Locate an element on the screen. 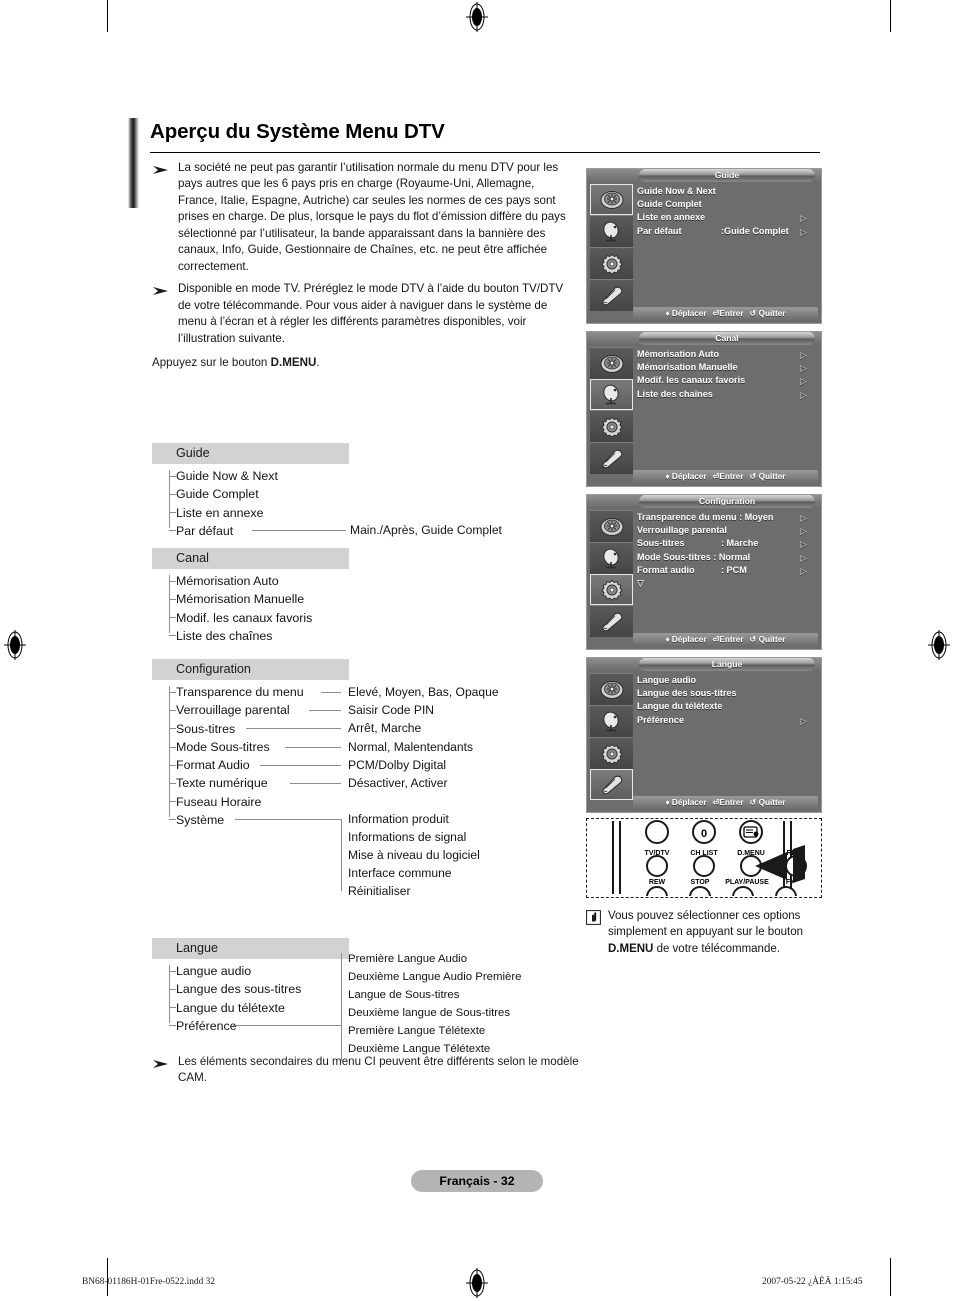  chevron-down-icon: ▽ is located at coordinates (640, 582).